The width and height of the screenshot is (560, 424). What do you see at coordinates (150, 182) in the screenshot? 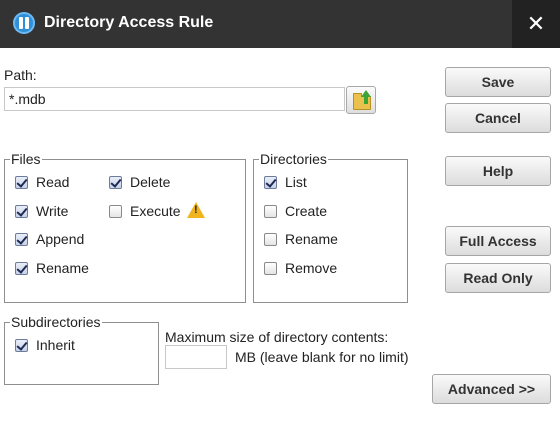
I see `delete-label: Delete` at bounding box center [150, 182].